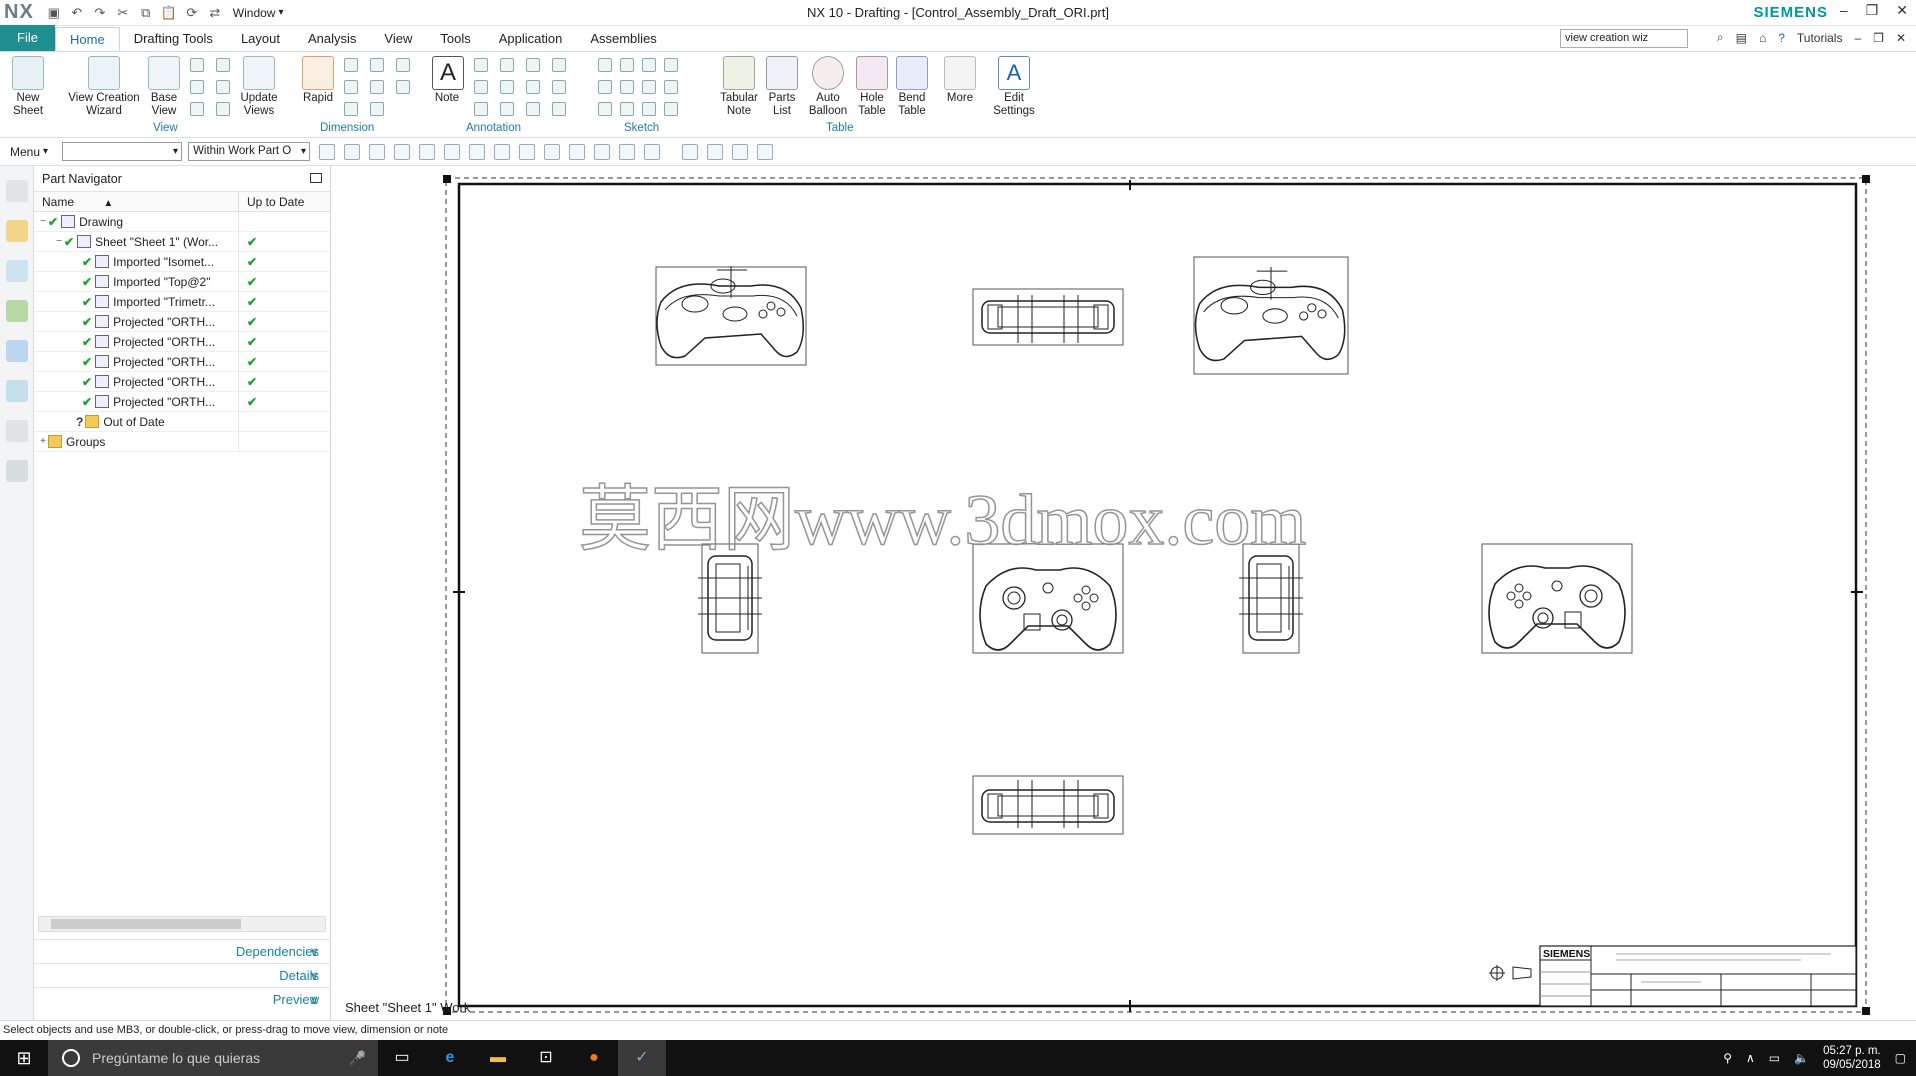 The height and width of the screenshot is (1076, 1916). Describe the element at coordinates (546, 1058) in the screenshot. I see `store-icon: ⊡` at that location.